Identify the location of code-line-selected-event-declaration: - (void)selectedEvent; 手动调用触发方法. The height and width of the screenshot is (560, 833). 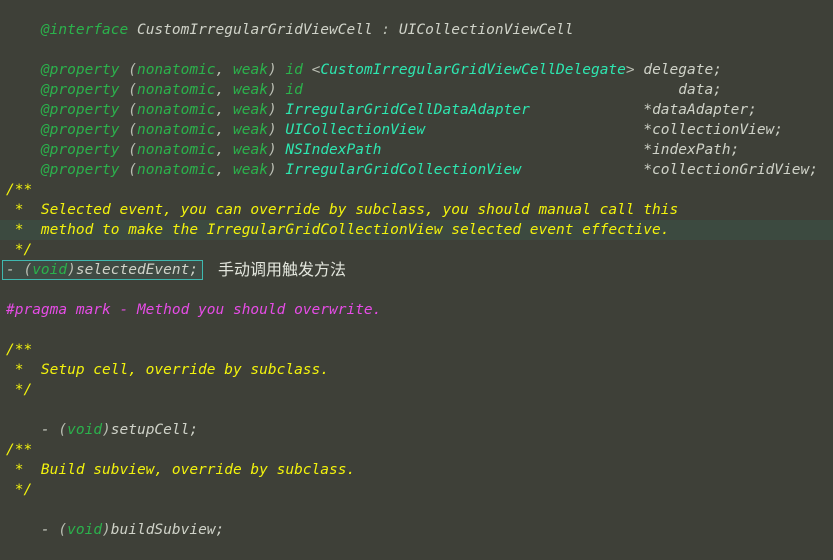
(416, 270).